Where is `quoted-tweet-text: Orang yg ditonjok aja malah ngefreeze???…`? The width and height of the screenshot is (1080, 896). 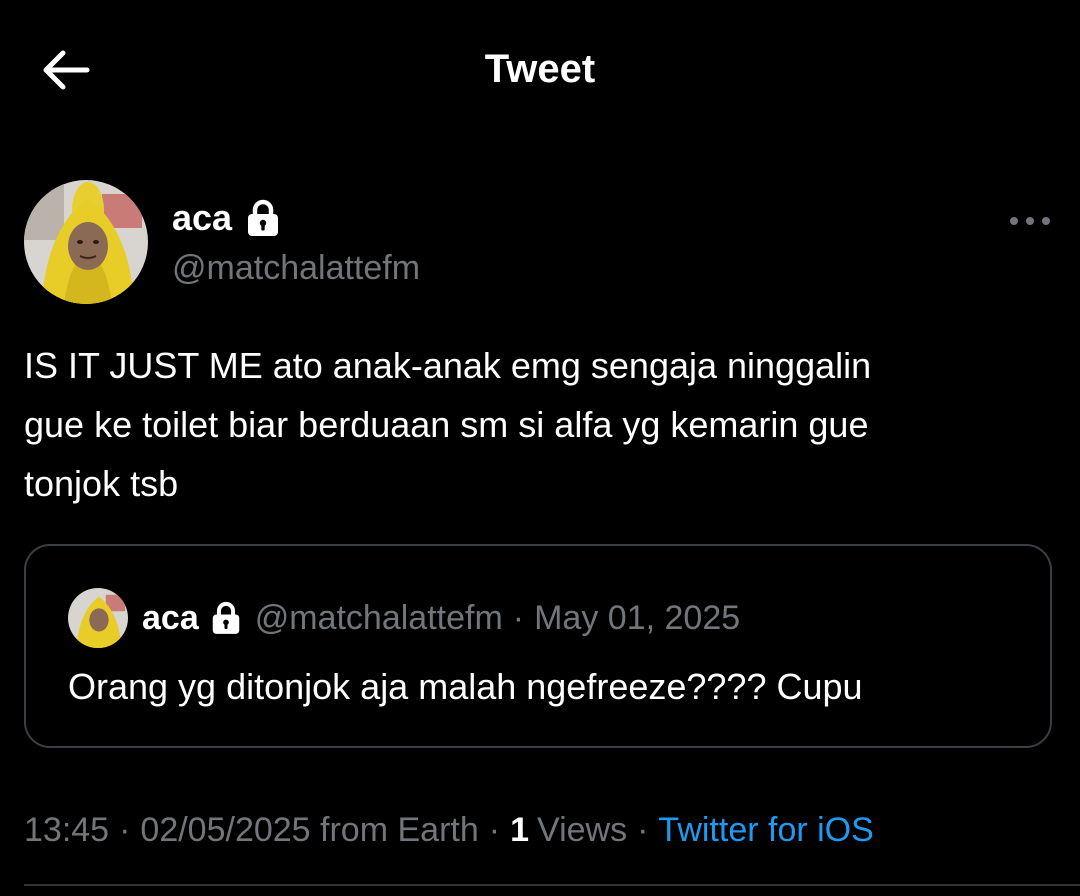
quoted-tweet-text: Orang yg ditonjok aja malah ngefreeze???… is located at coordinates (465, 686).